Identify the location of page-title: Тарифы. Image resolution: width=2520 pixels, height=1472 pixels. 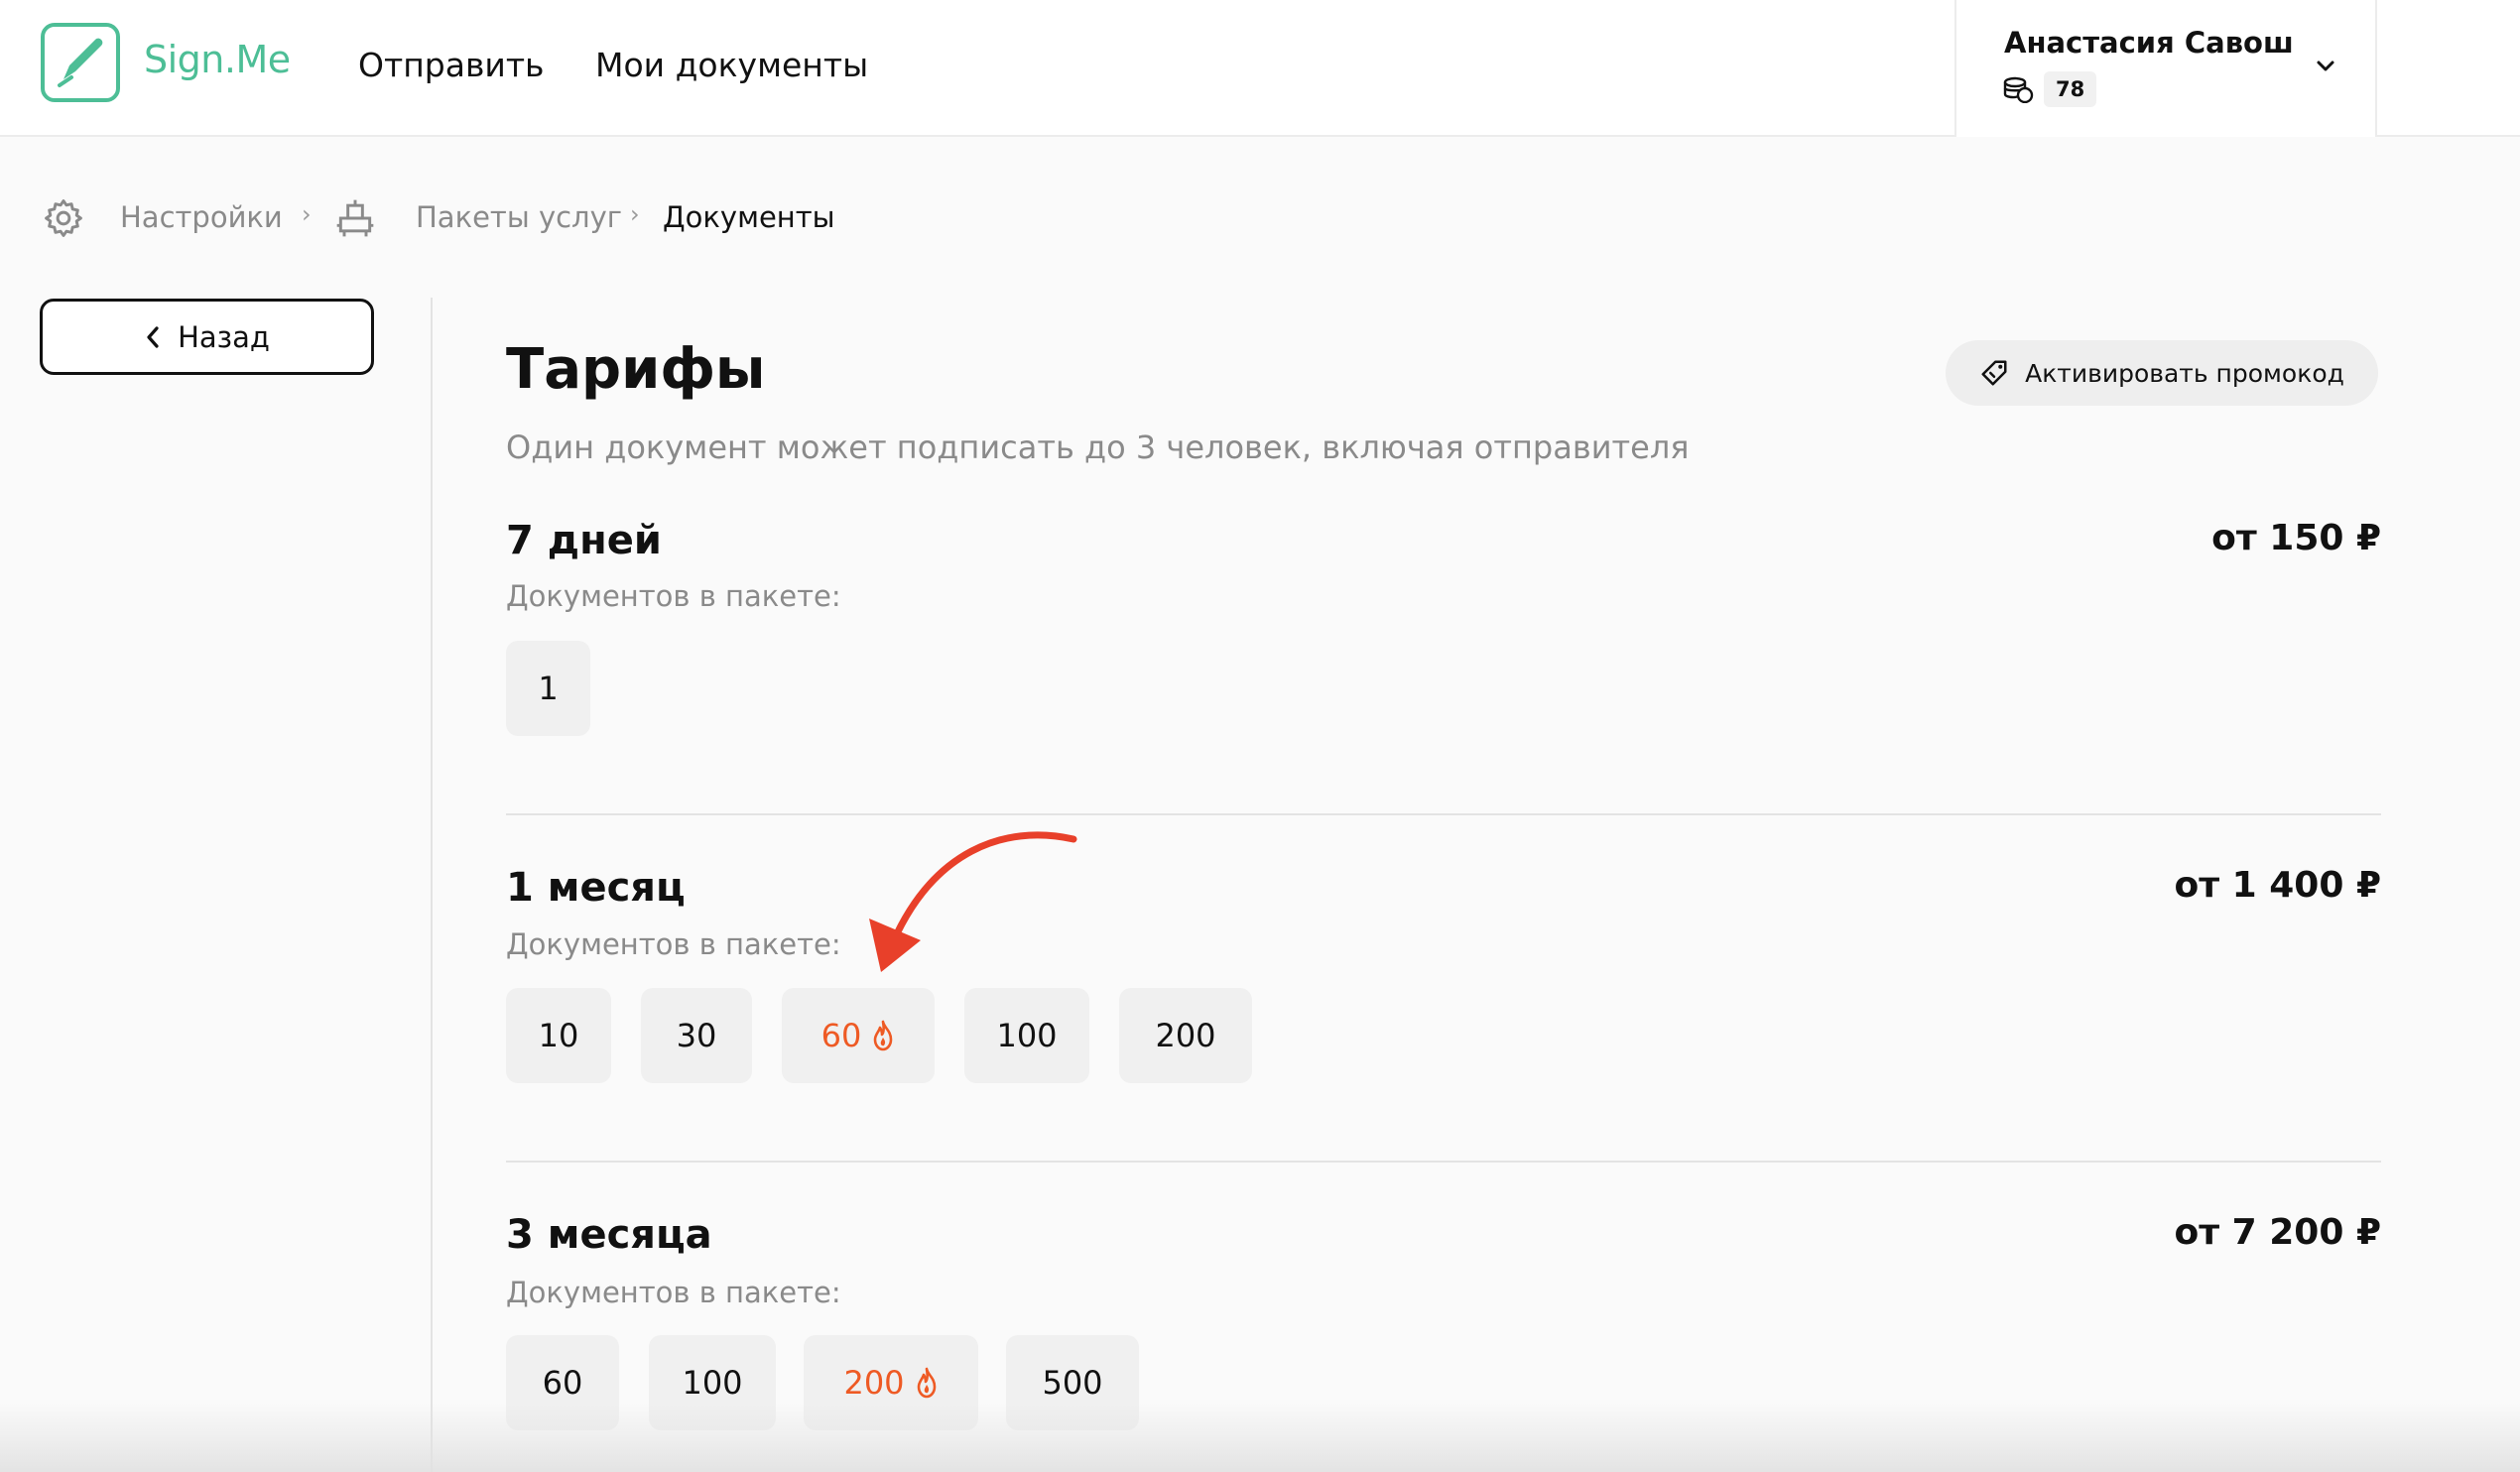
(636, 369).